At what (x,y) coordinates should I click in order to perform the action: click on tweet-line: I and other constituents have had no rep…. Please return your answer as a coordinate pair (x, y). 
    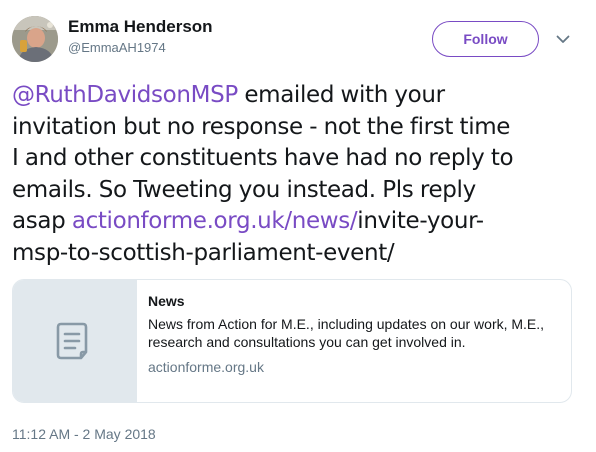
    Looking at the image, I should click on (263, 158).